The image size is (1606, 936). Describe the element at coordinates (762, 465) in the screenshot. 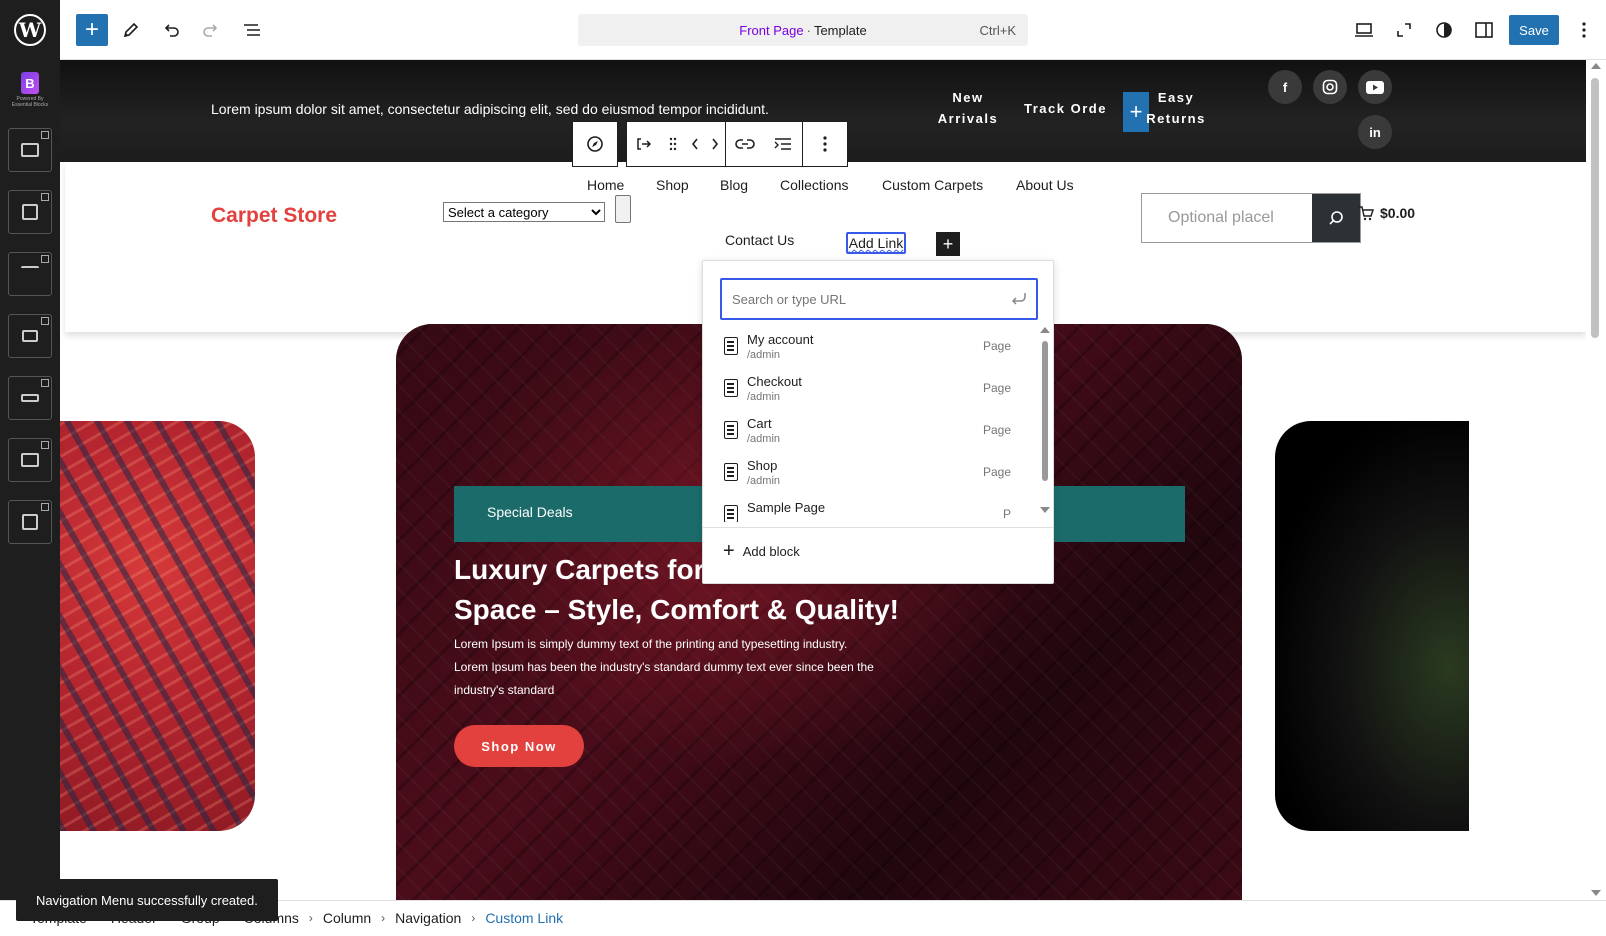

I see `suggestion-title: Shop` at that location.